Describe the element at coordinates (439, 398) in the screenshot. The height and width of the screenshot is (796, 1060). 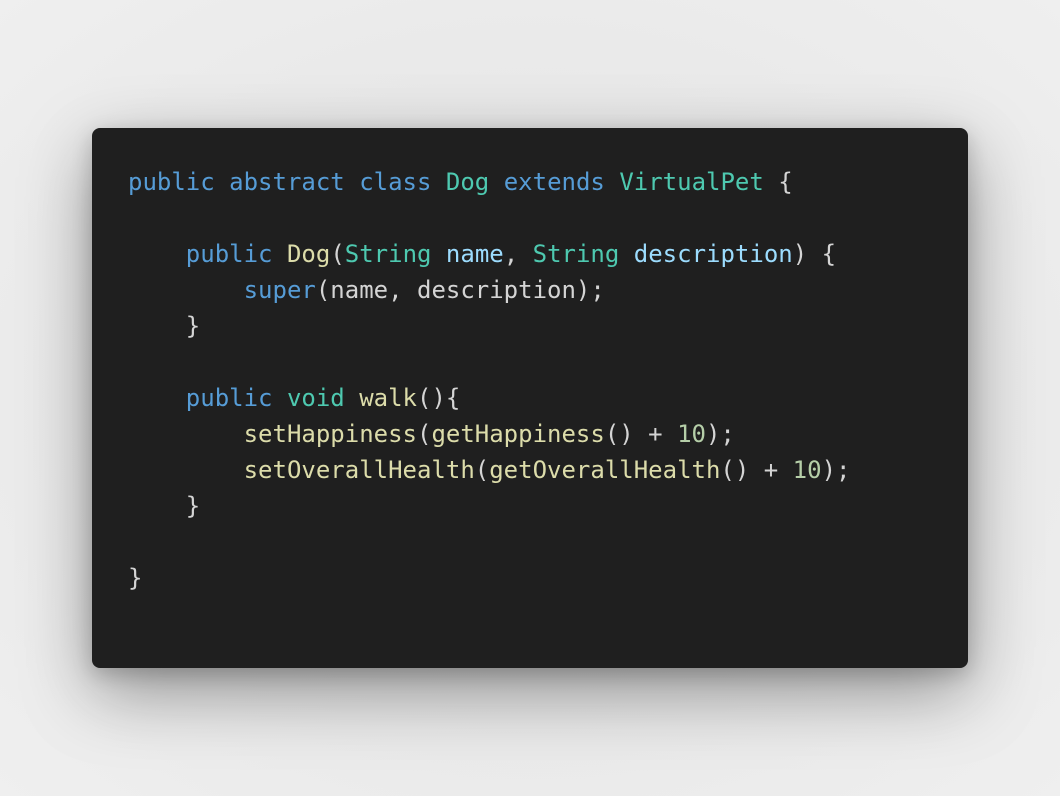
I see `code-token-pun: (){` at that location.